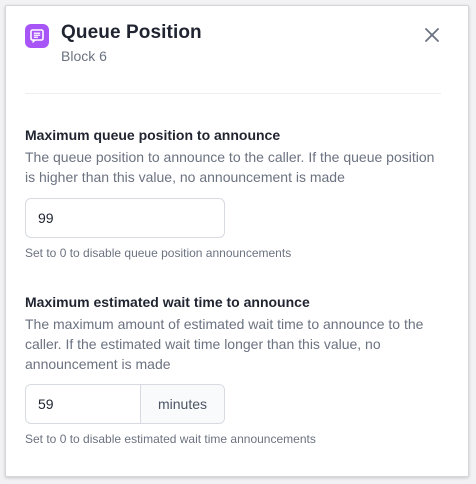  What do you see at coordinates (182, 404) in the screenshot?
I see `minutes-unit-label: minutes` at bounding box center [182, 404].